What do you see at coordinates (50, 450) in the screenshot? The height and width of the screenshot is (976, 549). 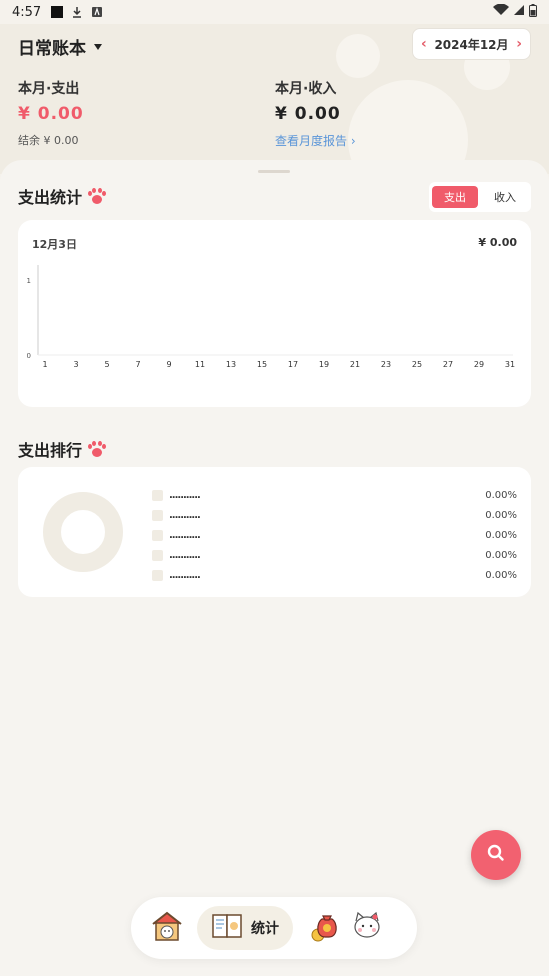 I see `ranking-title: 支出排行` at bounding box center [50, 450].